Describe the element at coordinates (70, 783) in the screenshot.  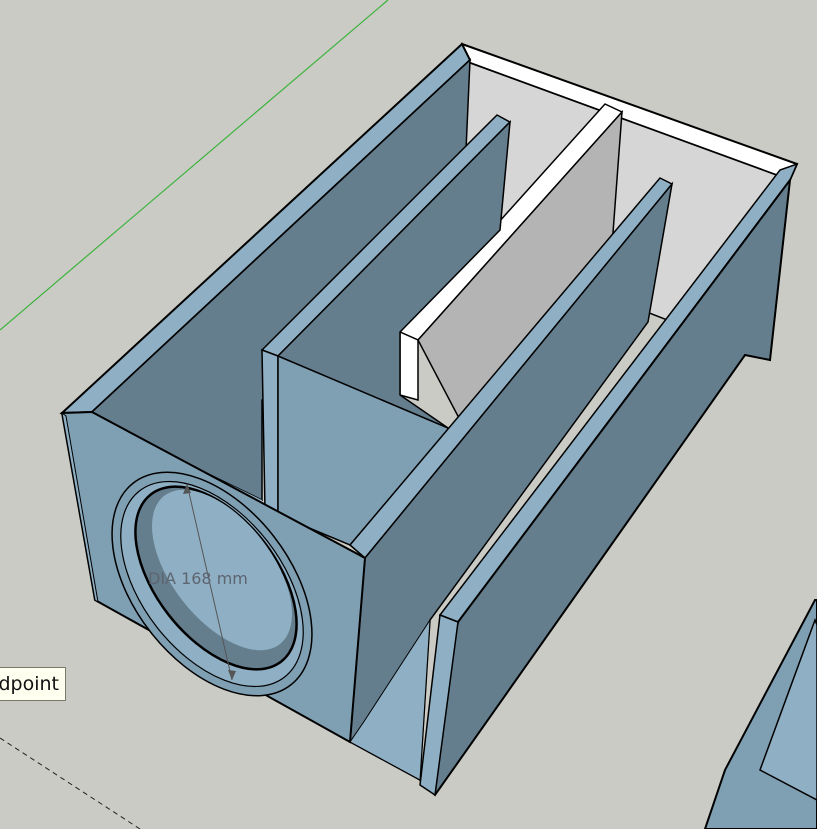
I see `dashed-axis-line` at that location.